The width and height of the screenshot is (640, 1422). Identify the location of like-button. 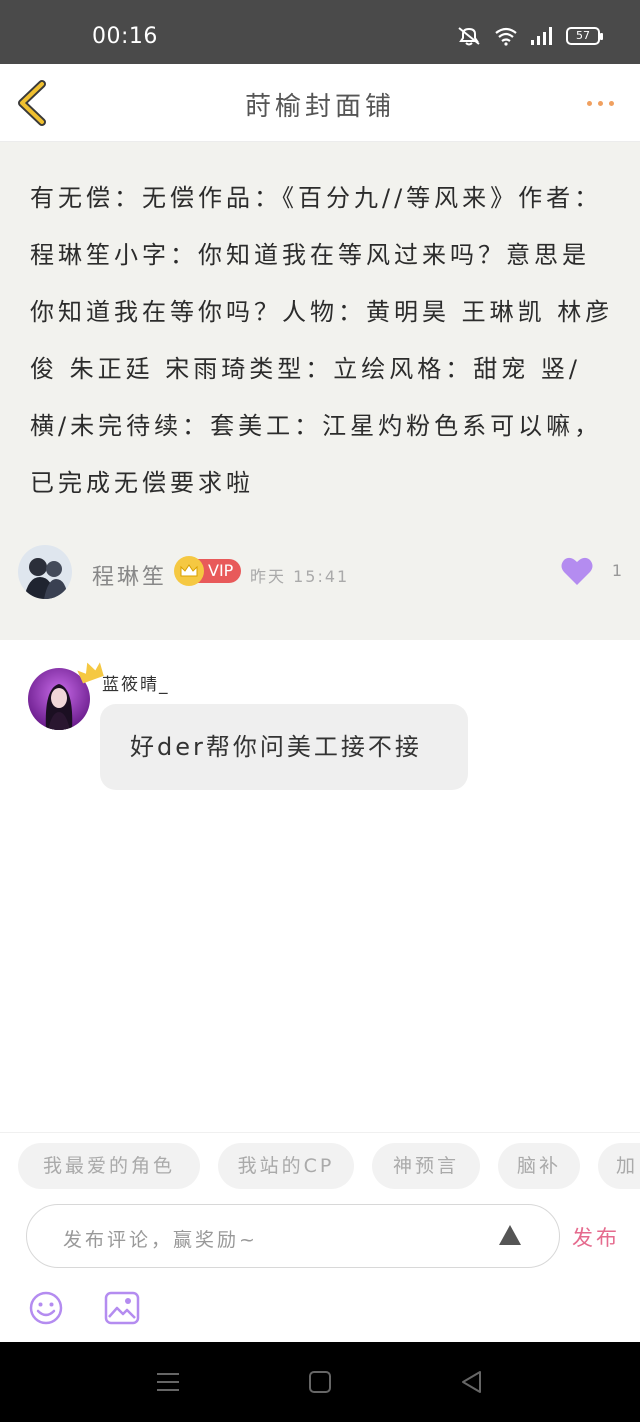
(577, 571).